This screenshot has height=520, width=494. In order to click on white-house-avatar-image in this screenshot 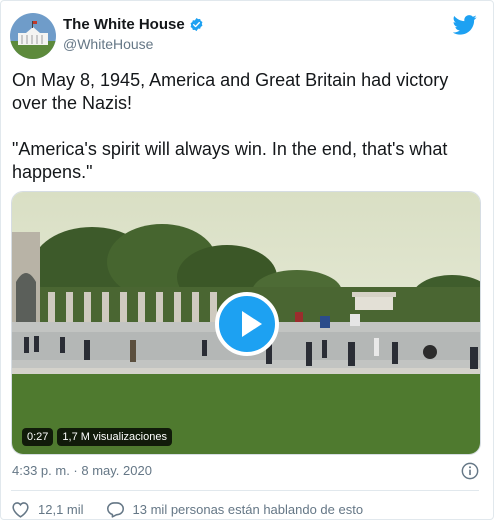, I will do `click(33, 36)`.